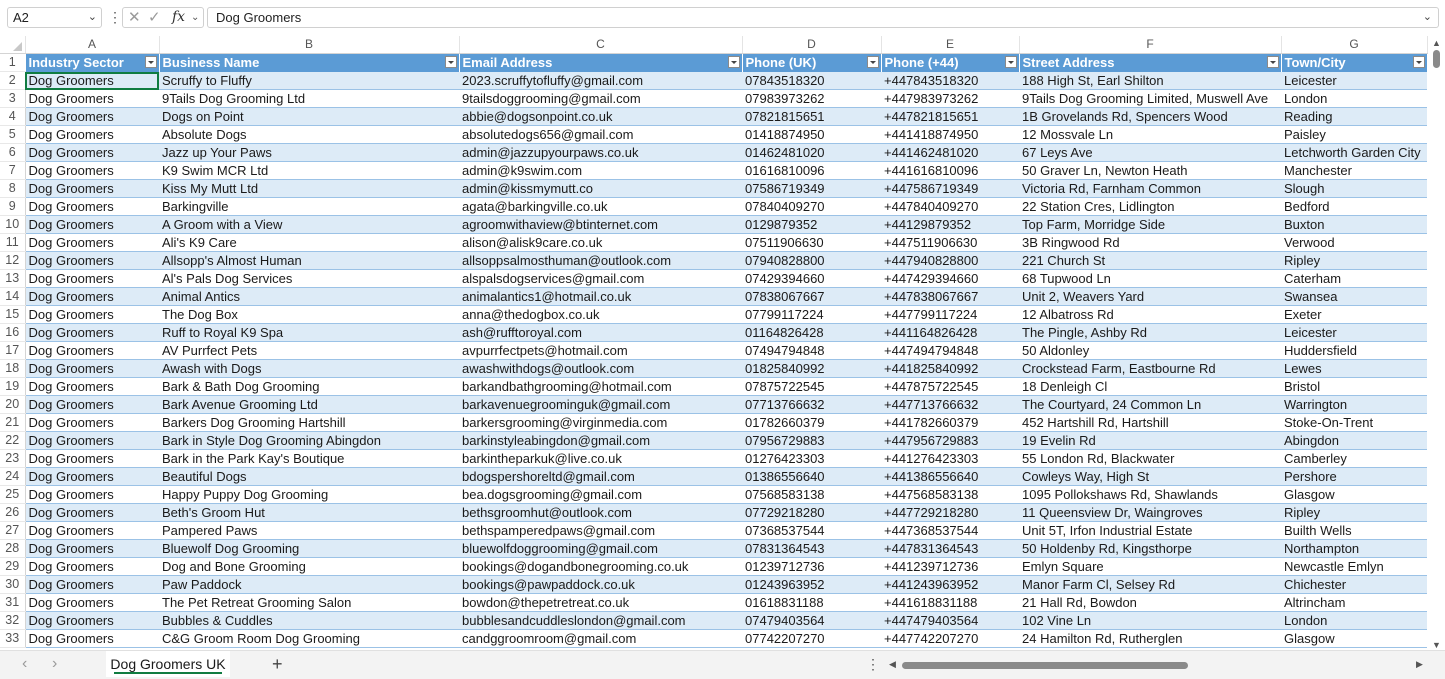  What do you see at coordinates (309, 278) in the screenshot?
I see `cell-business-name: Al's Pals Dog Services` at bounding box center [309, 278].